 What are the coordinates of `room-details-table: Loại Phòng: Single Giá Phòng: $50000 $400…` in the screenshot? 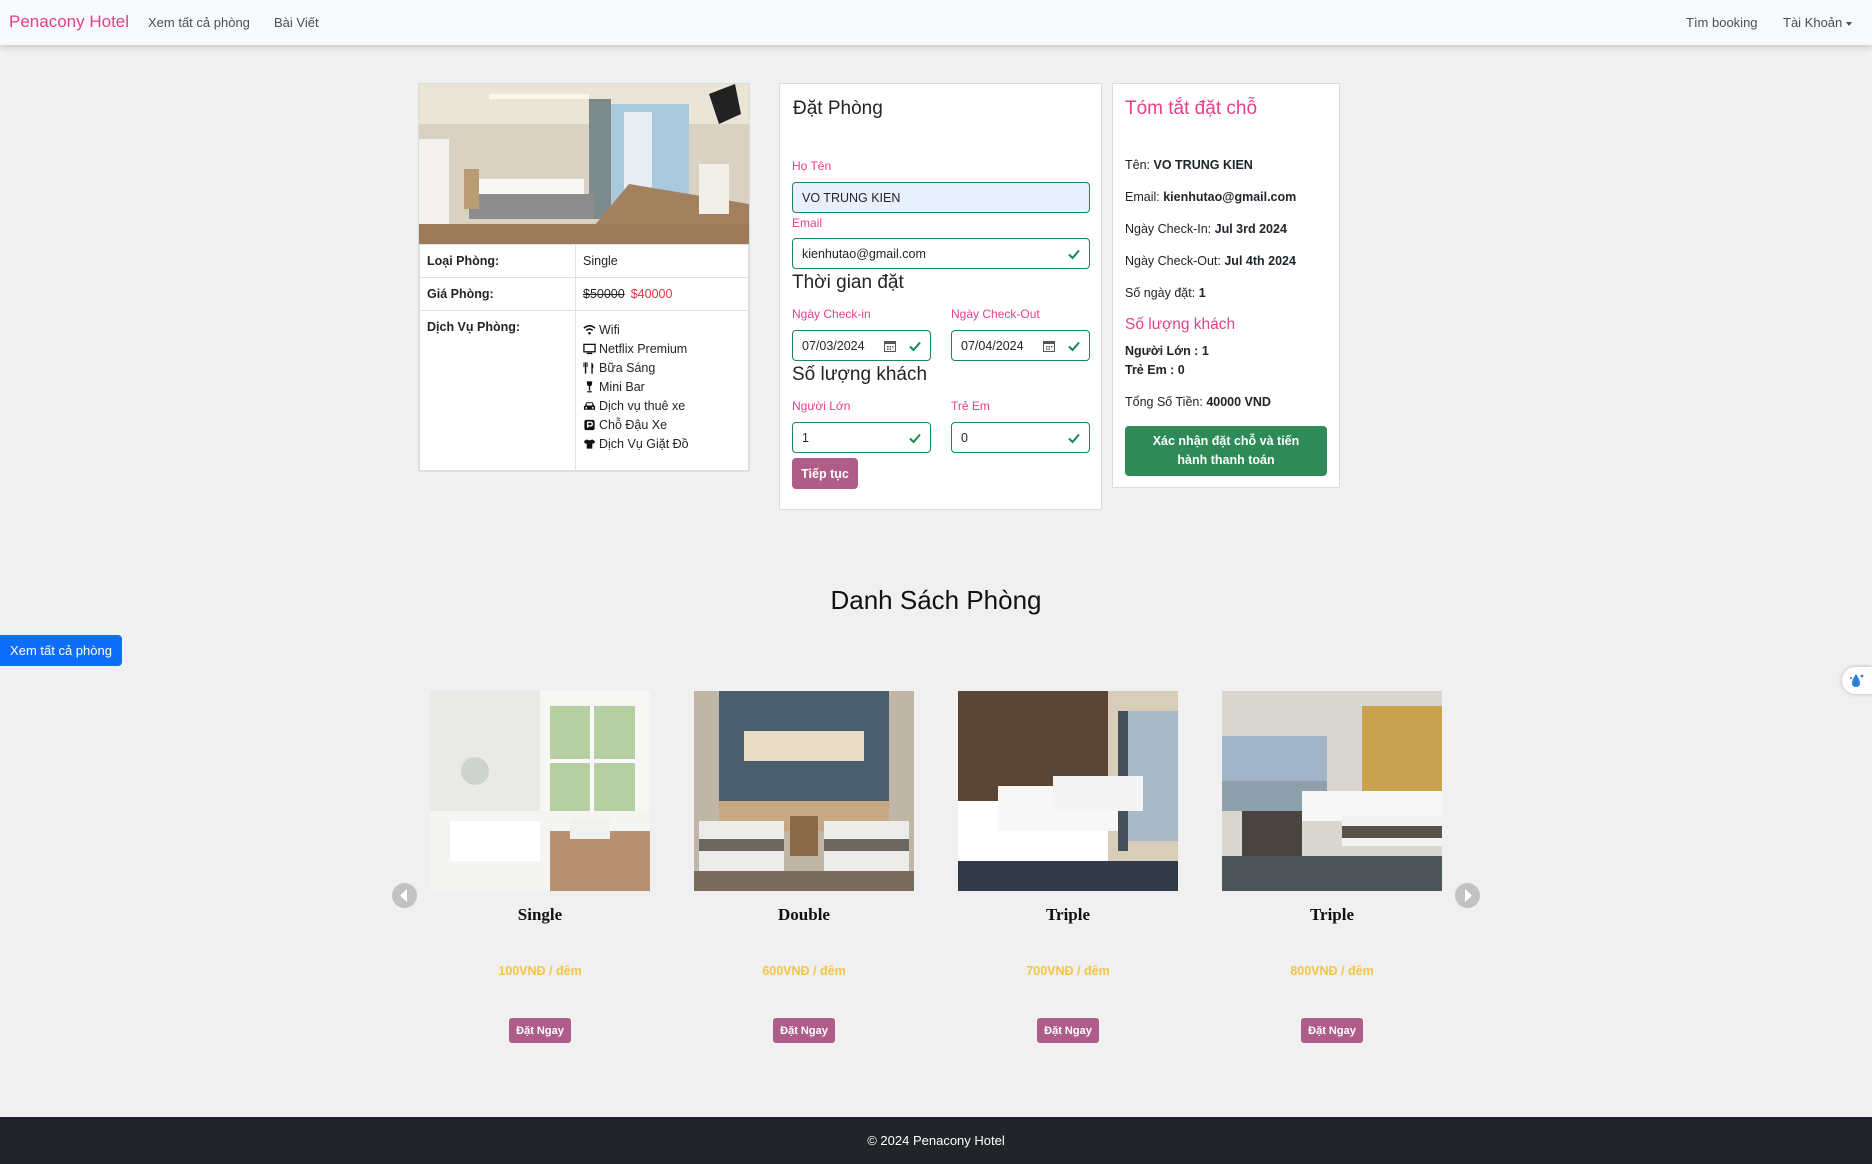 It's located at (584, 358).